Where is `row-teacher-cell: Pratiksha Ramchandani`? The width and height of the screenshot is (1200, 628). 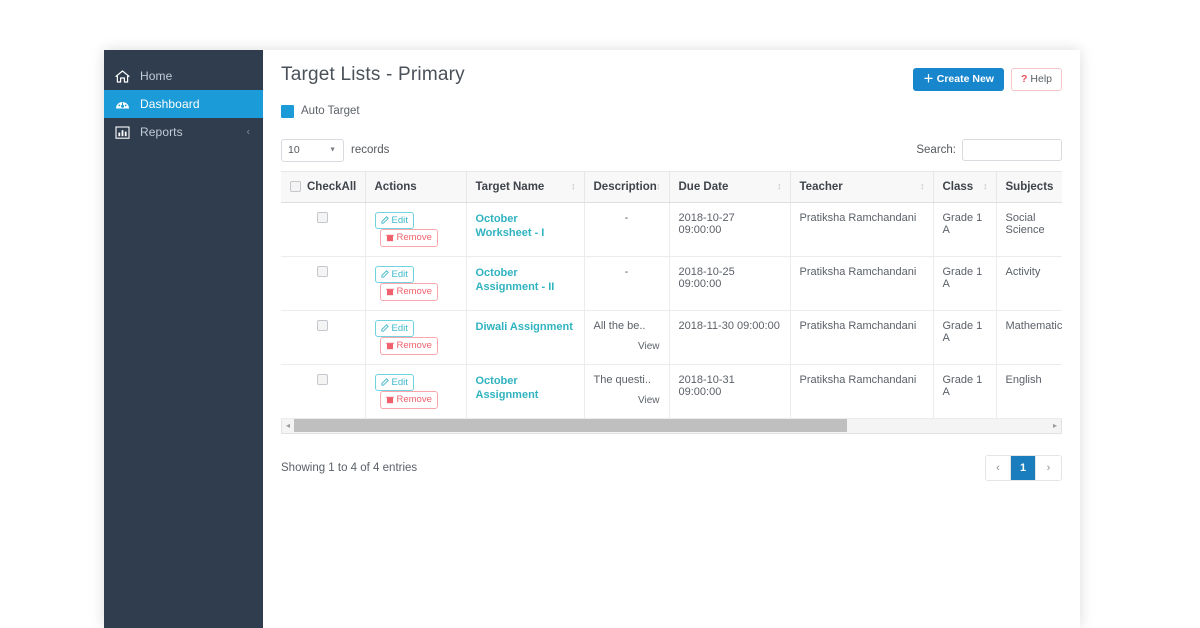 row-teacher-cell: Pratiksha Ramchandani is located at coordinates (862, 229).